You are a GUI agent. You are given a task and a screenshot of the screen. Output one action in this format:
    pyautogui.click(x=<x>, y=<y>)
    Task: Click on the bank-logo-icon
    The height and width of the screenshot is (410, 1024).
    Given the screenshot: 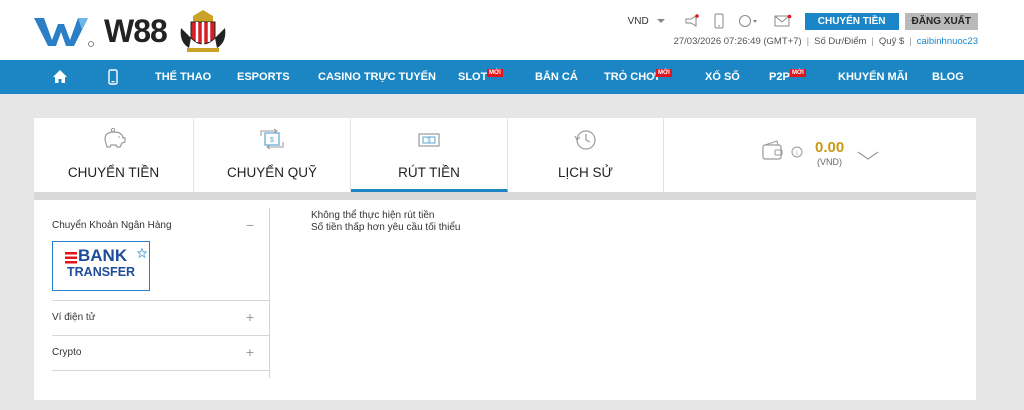 What is the action you would take?
    pyautogui.click(x=71, y=257)
    